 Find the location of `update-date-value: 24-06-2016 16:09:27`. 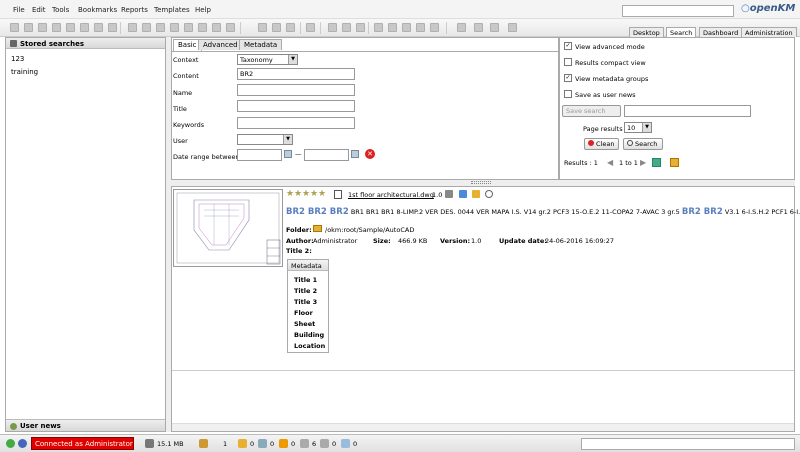

update-date-value: 24-06-2016 16:09:27 is located at coordinates (580, 241).